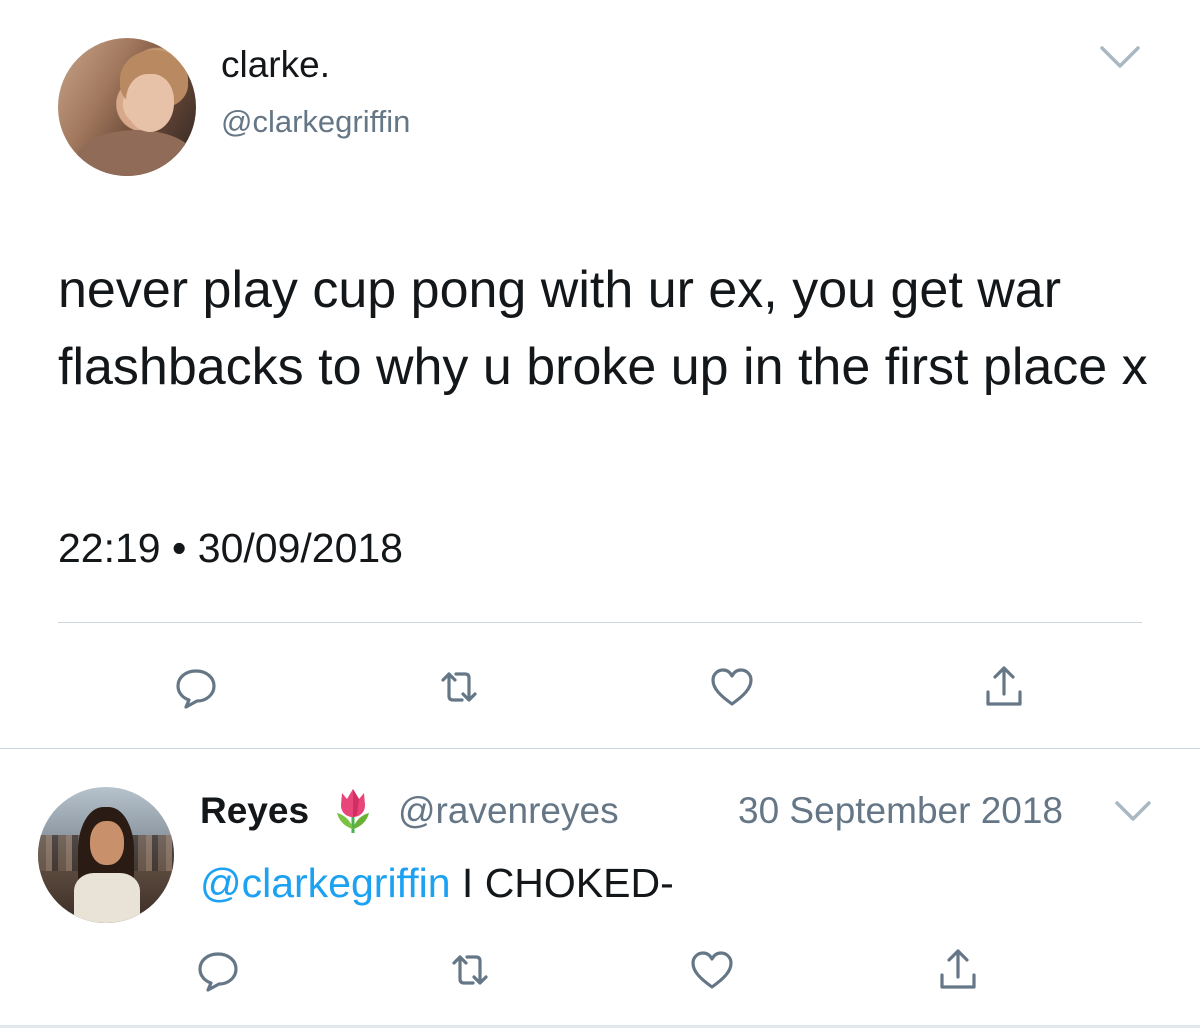 The image size is (1200, 1028). What do you see at coordinates (275, 65) in the screenshot?
I see `display-name: clarke.` at bounding box center [275, 65].